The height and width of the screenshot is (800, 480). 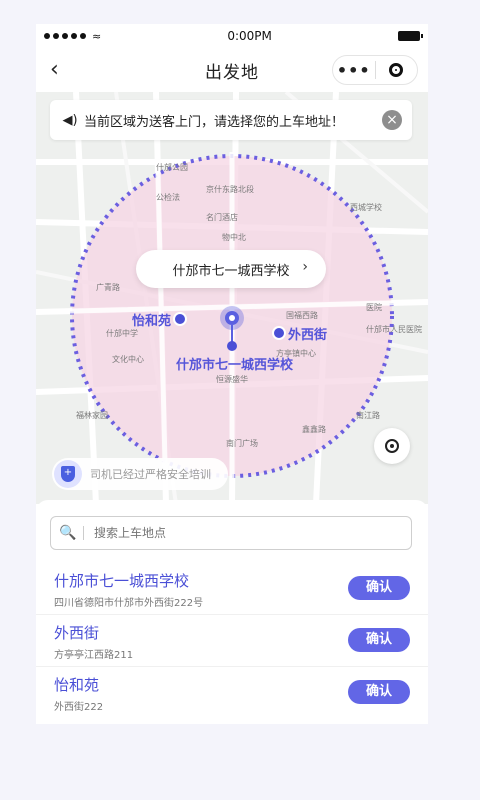 I want to click on map-label-yihe: 怡和苑, so click(x=151, y=319).